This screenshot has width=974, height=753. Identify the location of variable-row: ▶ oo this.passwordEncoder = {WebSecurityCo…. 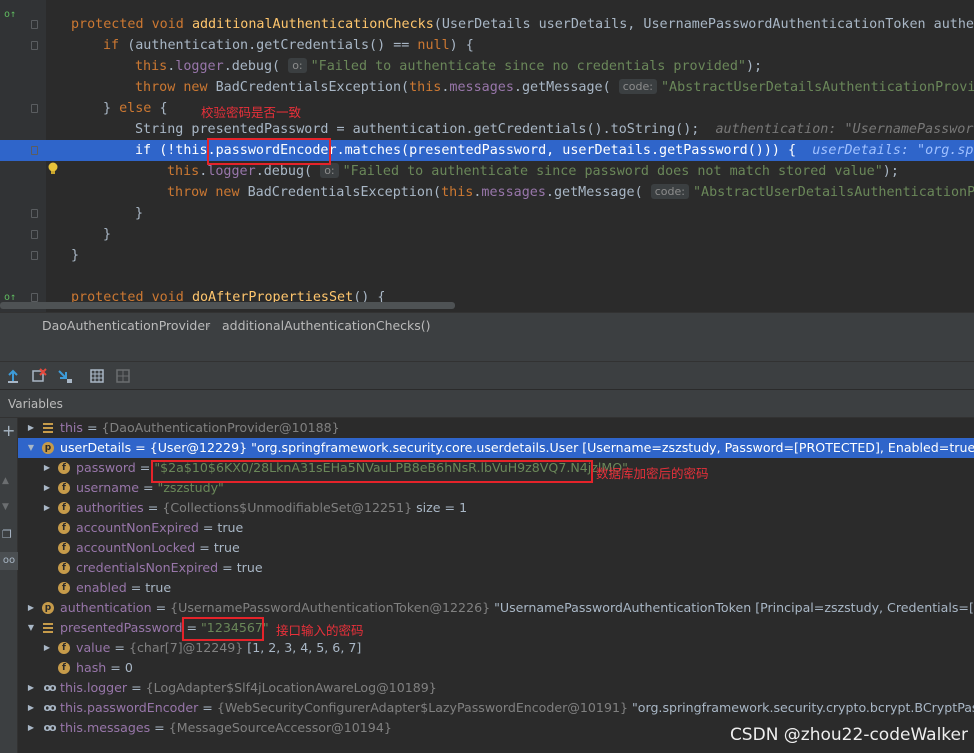
(496, 708).